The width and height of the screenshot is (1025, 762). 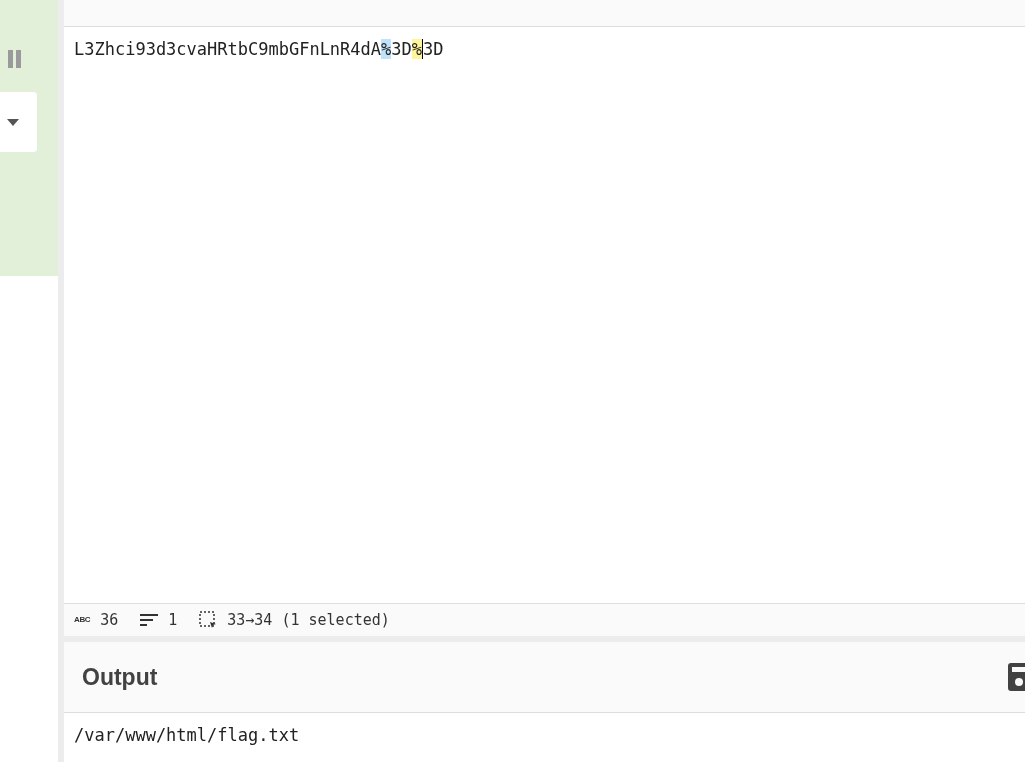 What do you see at coordinates (109, 620) in the screenshot?
I see `status-text: 36` at bounding box center [109, 620].